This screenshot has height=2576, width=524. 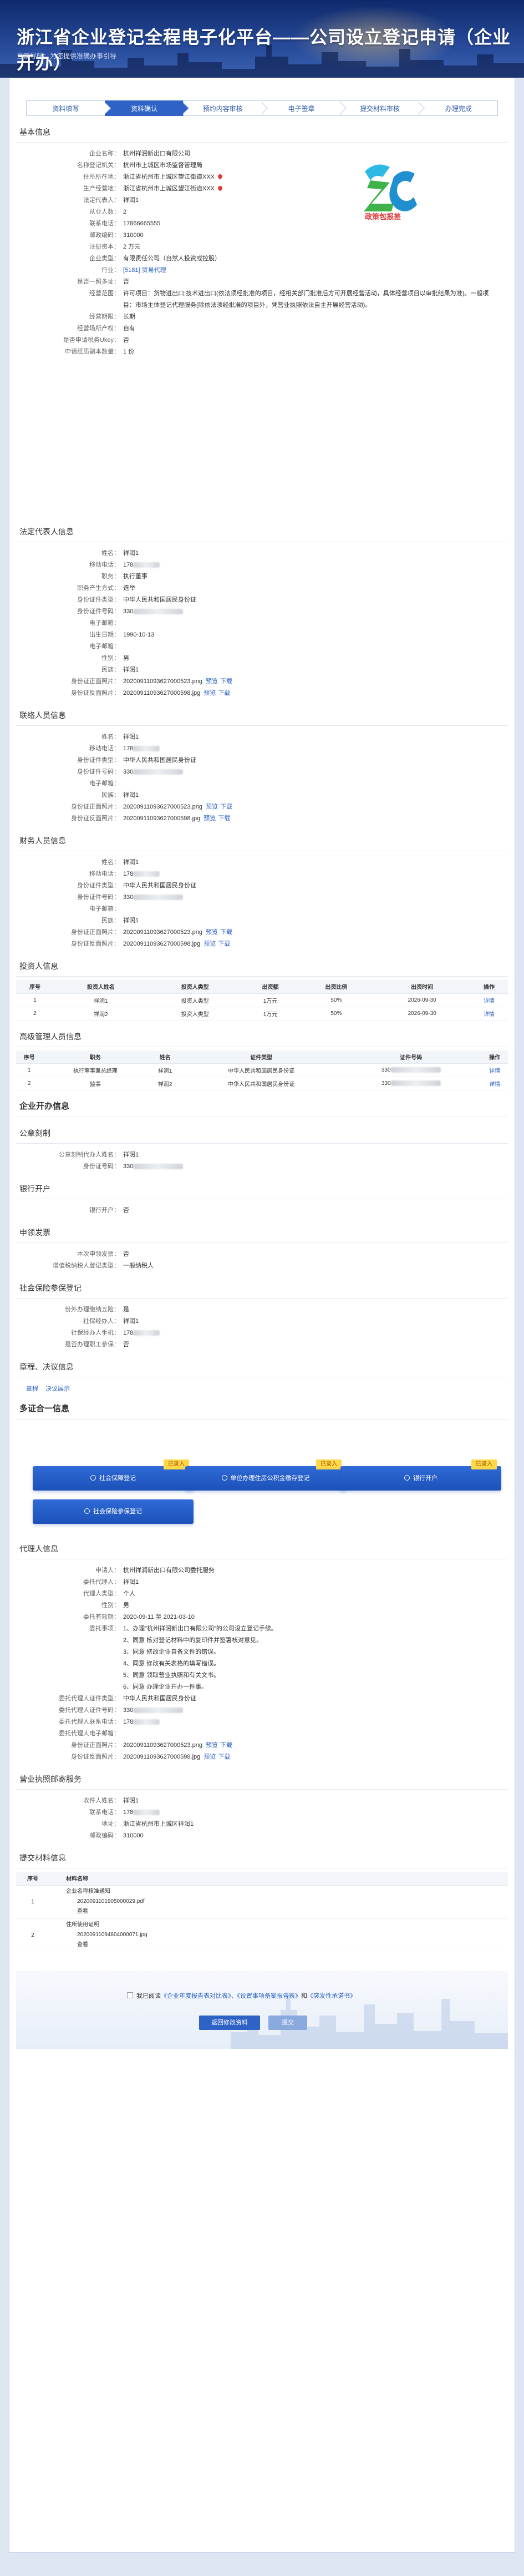 I want to click on field-label: 委托代理人证件类型：, so click(x=89, y=1698).